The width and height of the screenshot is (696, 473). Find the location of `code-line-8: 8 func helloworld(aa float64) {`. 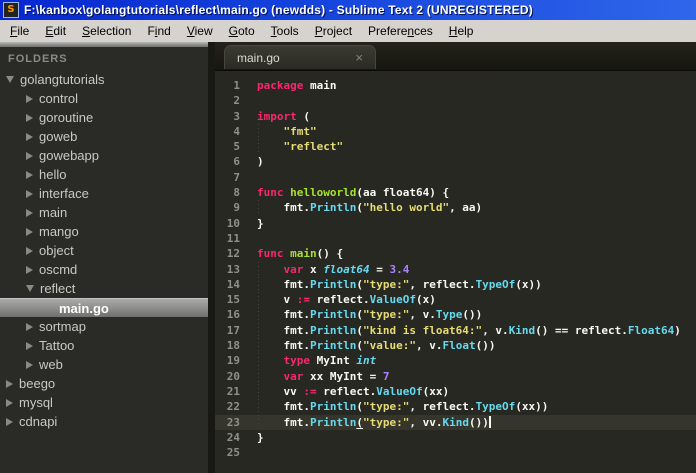

code-line-8: 8 func helloworld(aa float64) { is located at coordinates (455, 192).